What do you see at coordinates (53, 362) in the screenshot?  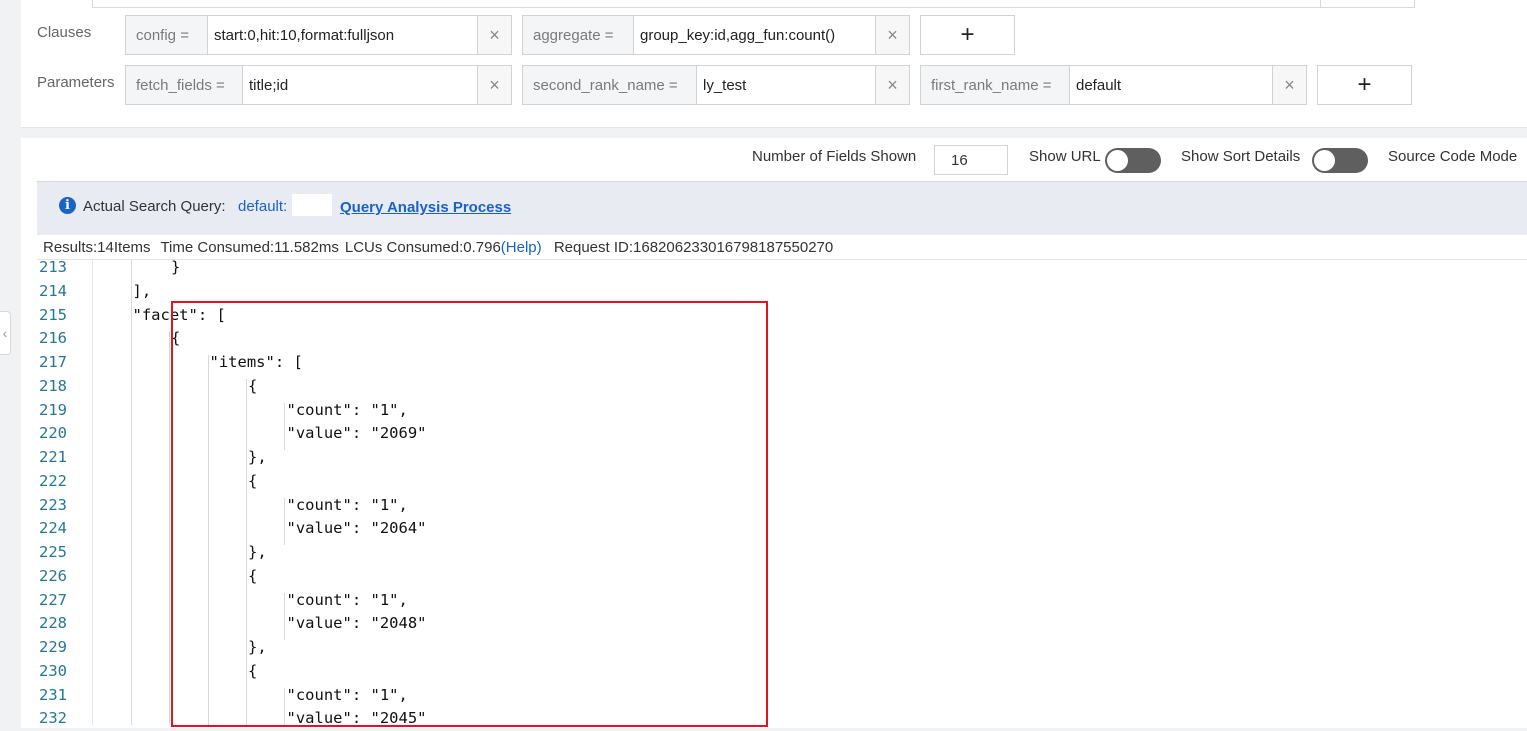 I see `line-number: 217` at bounding box center [53, 362].